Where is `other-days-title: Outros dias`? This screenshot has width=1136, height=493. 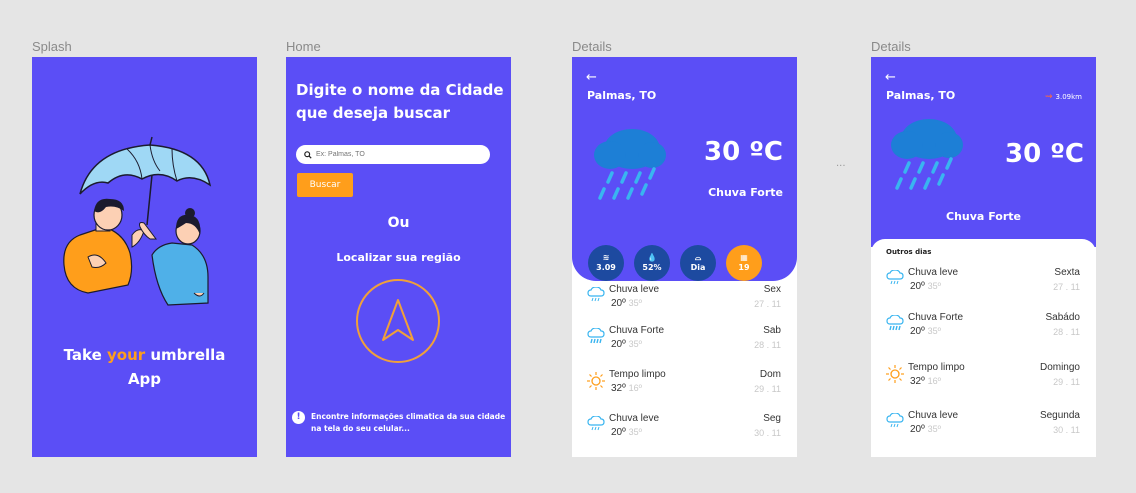 other-days-title: Outros dias is located at coordinates (909, 252).